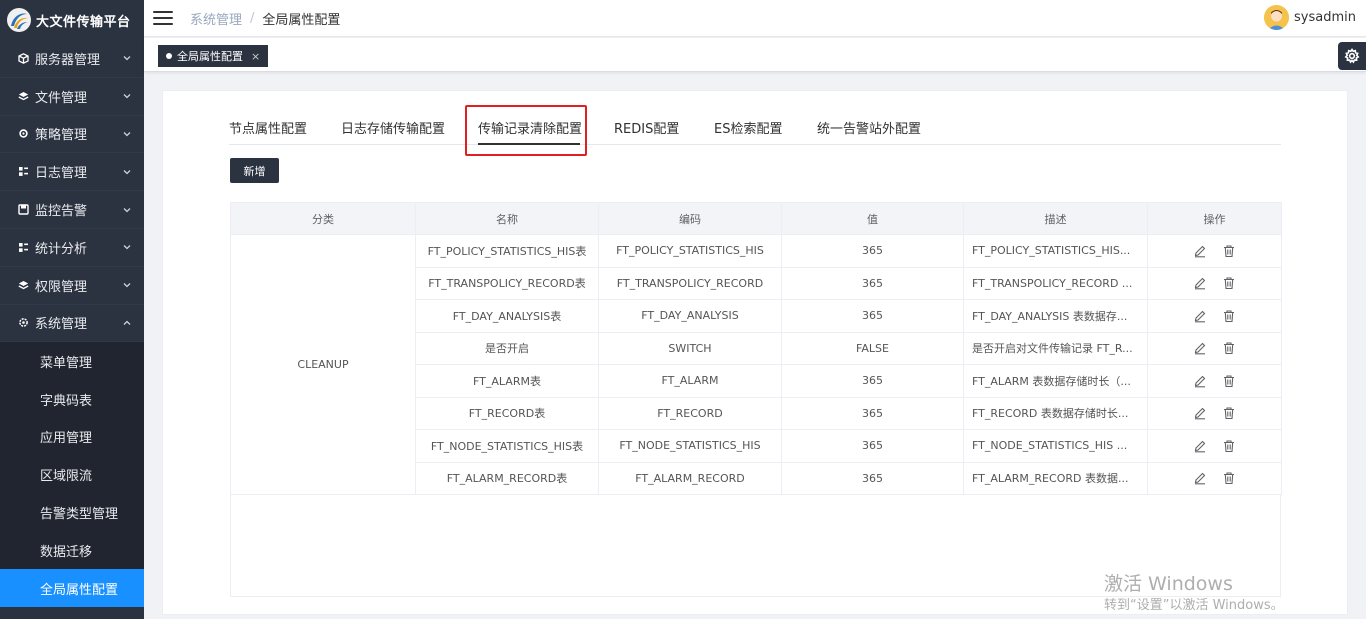  I want to click on cell-code: SWITCH, so click(690, 348).